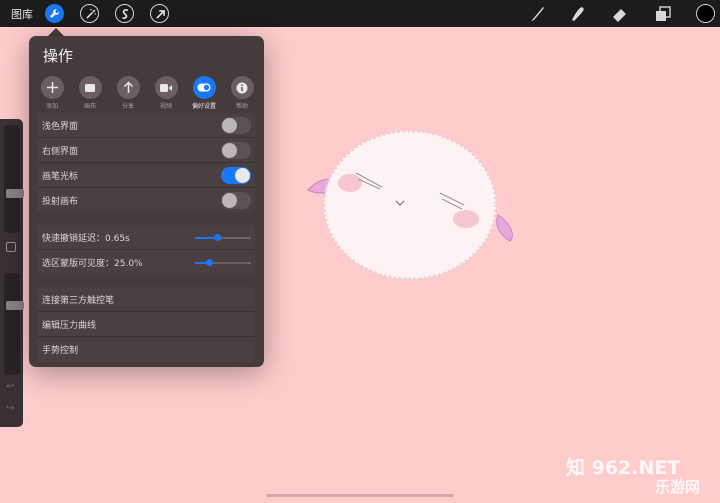 The width and height of the screenshot is (720, 503). What do you see at coordinates (146, 150) in the screenshot?
I see `right-hand-interface-row: 右侧界面` at bounding box center [146, 150].